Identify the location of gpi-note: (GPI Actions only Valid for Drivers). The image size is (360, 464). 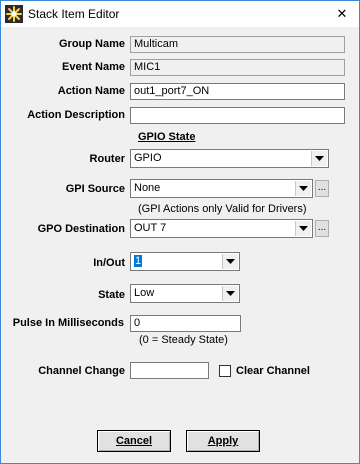
(222, 209).